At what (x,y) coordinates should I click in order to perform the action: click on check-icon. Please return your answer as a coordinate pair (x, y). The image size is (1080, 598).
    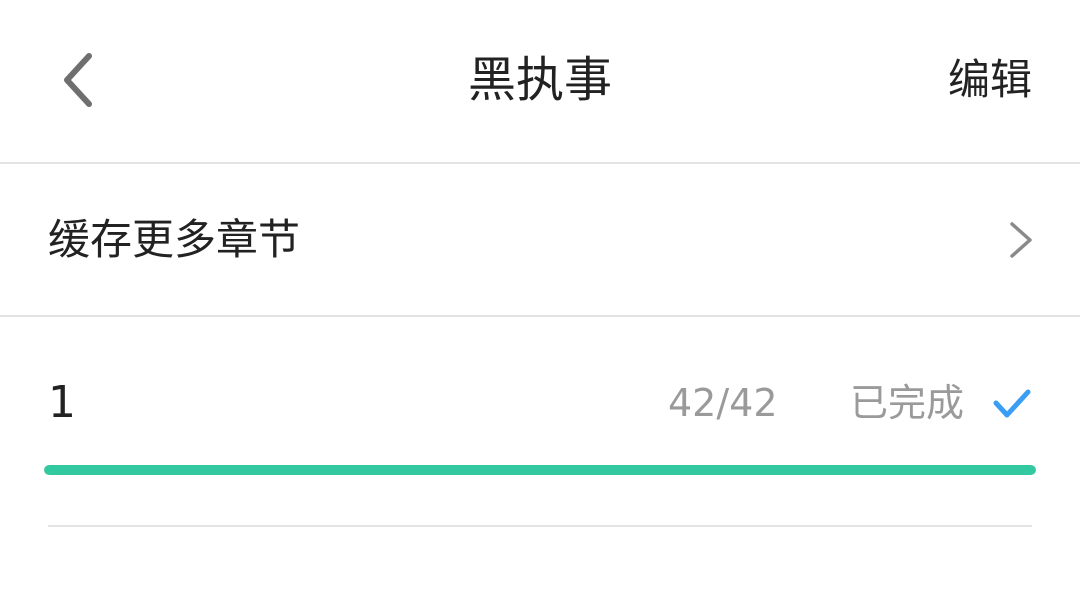
    Looking at the image, I should click on (1012, 403).